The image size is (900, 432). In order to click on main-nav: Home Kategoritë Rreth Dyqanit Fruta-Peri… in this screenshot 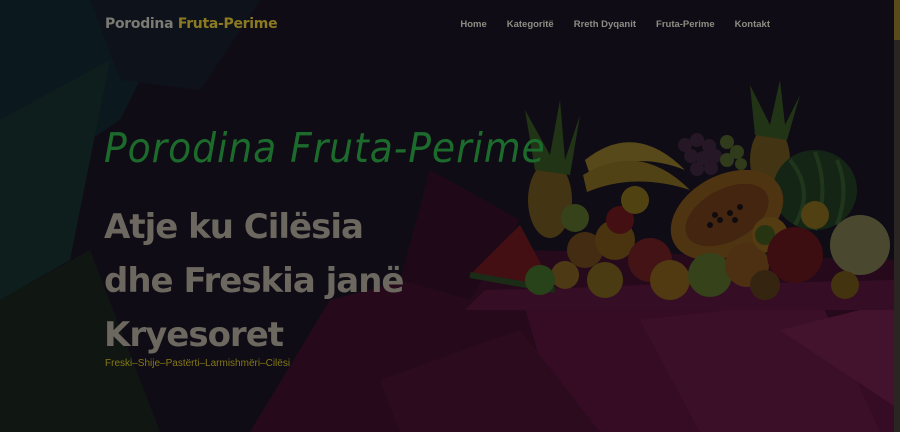, I will do `click(615, 24)`.